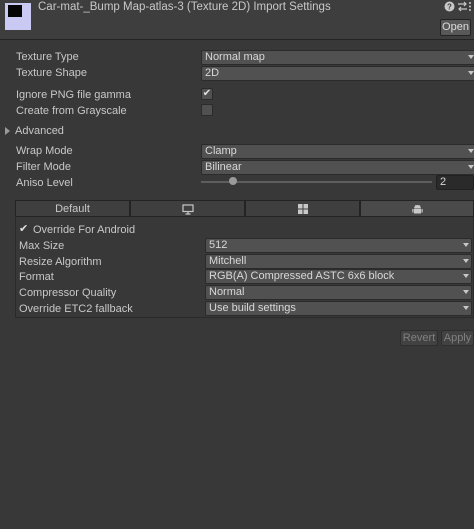 This screenshot has height=529, width=474. I want to click on android-icon, so click(417, 209).